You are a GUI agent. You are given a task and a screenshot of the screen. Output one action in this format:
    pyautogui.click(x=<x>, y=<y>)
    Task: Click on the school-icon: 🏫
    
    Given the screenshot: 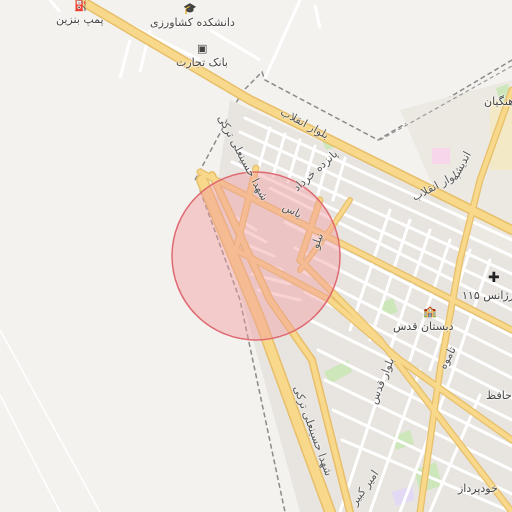 What is the action you would take?
    pyautogui.click(x=430, y=312)
    